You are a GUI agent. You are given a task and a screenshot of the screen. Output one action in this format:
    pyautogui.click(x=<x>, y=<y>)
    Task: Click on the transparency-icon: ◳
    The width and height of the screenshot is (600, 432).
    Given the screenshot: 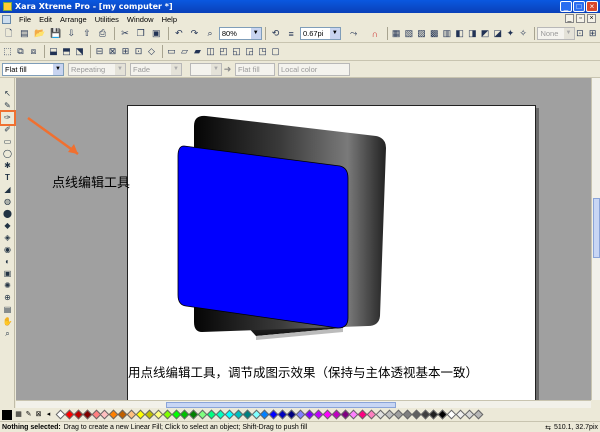 What is the action you would take?
    pyautogui.click(x=262, y=52)
    